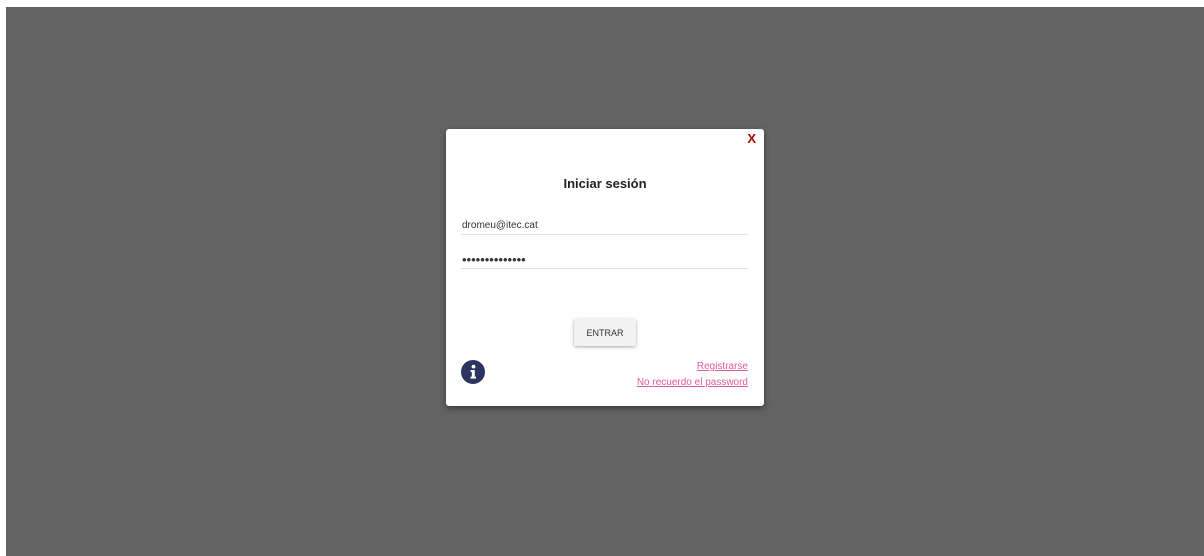  Describe the element at coordinates (751, 139) in the screenshot. I see `close-icon: X` at that location.